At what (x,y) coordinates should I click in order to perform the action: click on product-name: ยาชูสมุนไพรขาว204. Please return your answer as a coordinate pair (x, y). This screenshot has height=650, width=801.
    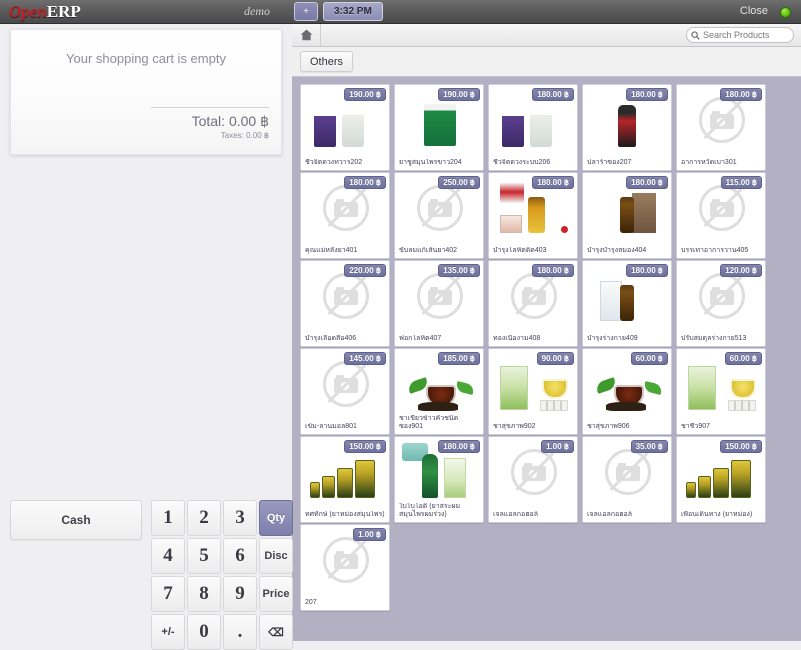
    Looking at the image, I should click on (430, 162).